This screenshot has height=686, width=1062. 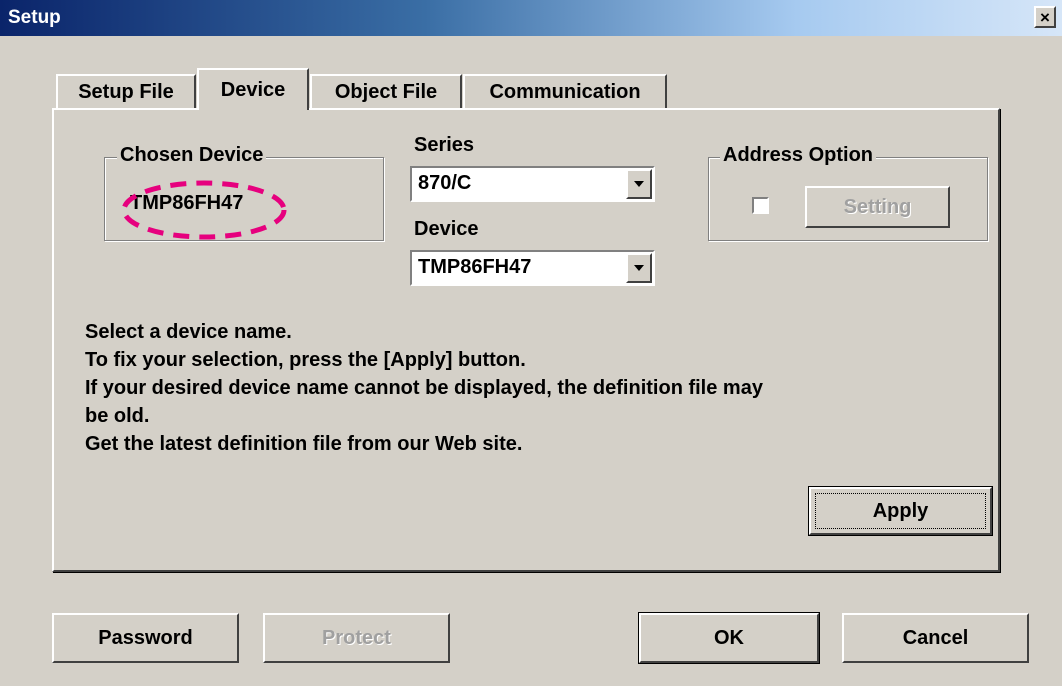 What do you see at coordinates (446, 229) in the screenshot?
I see `device-label: Device` at bounding box center [446, 229].